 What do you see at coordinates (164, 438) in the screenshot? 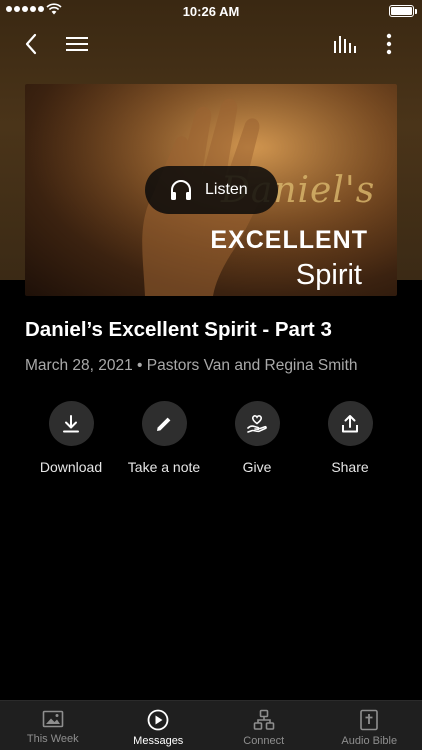
I see `take-a-note-button: Take a note` at bounding box center [164, 438].